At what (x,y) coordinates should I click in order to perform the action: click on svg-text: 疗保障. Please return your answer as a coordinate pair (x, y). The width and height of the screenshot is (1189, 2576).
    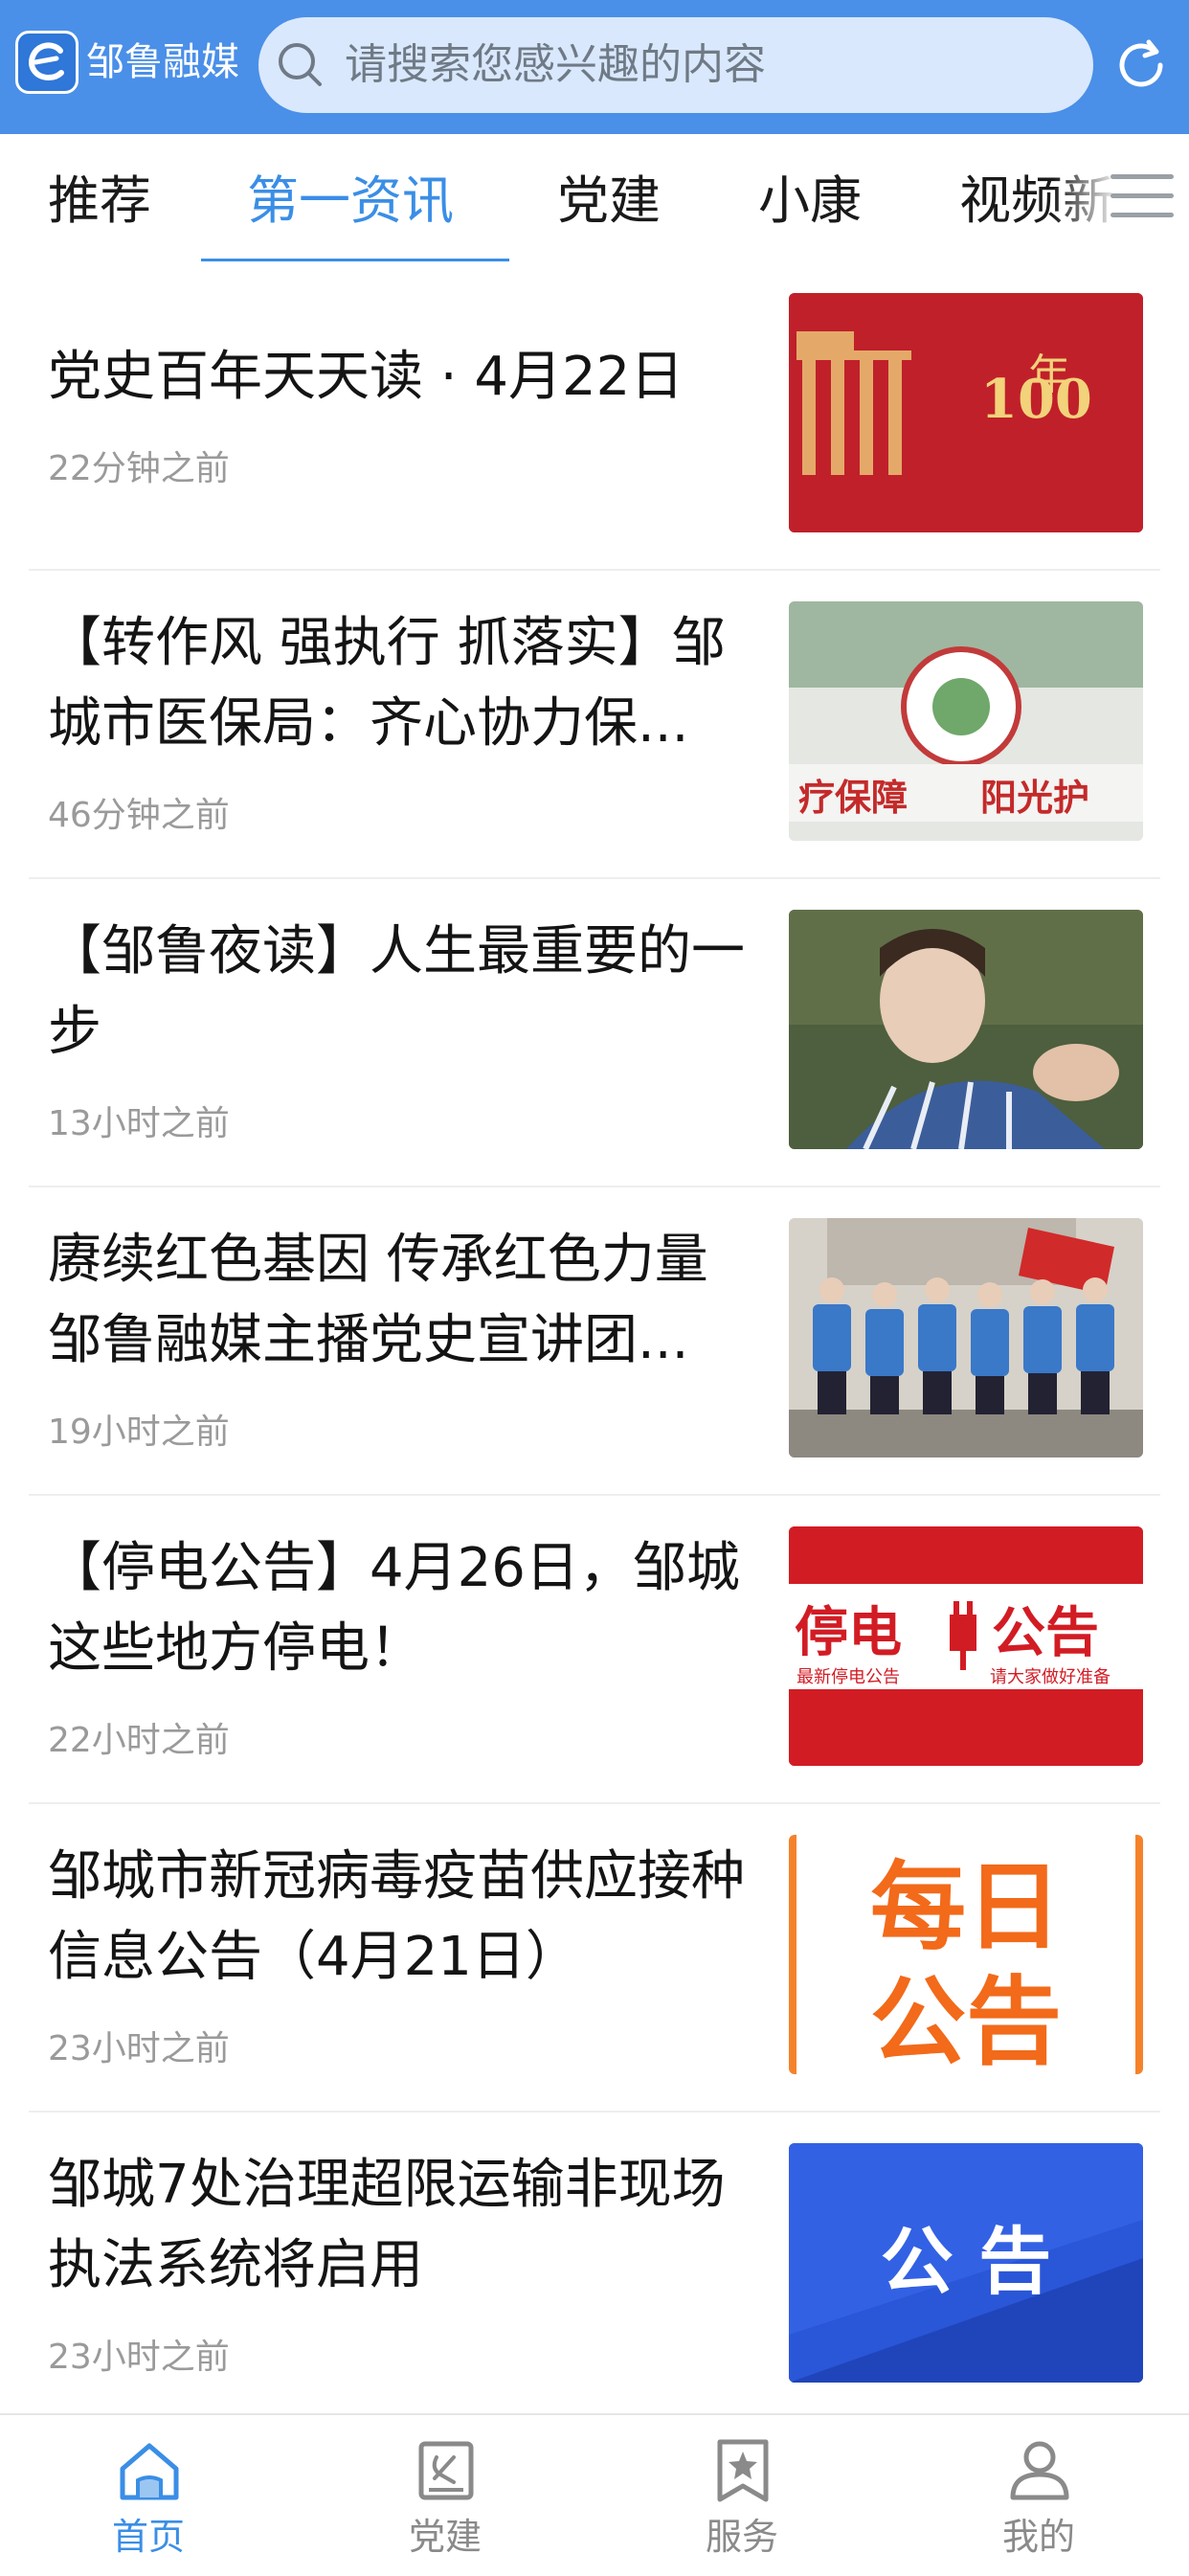
    Looking at the image, I should click on (853, 798).